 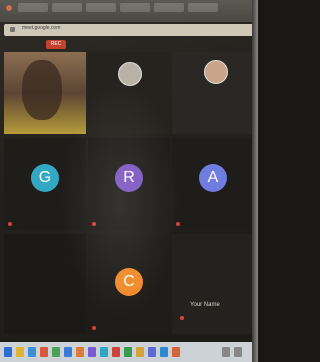 I want to click on video-tile: G, so click(x=45, y=184).